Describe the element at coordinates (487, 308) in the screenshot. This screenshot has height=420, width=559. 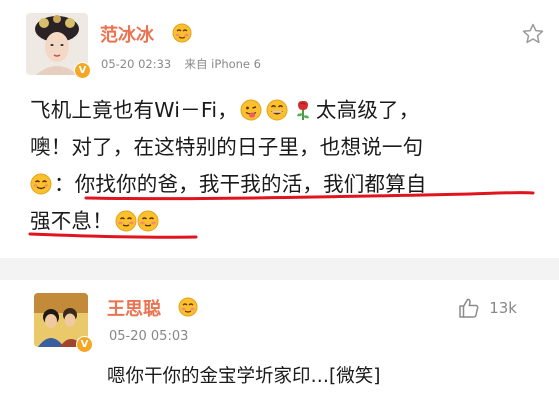
I see `like-button: 13k` at that location.